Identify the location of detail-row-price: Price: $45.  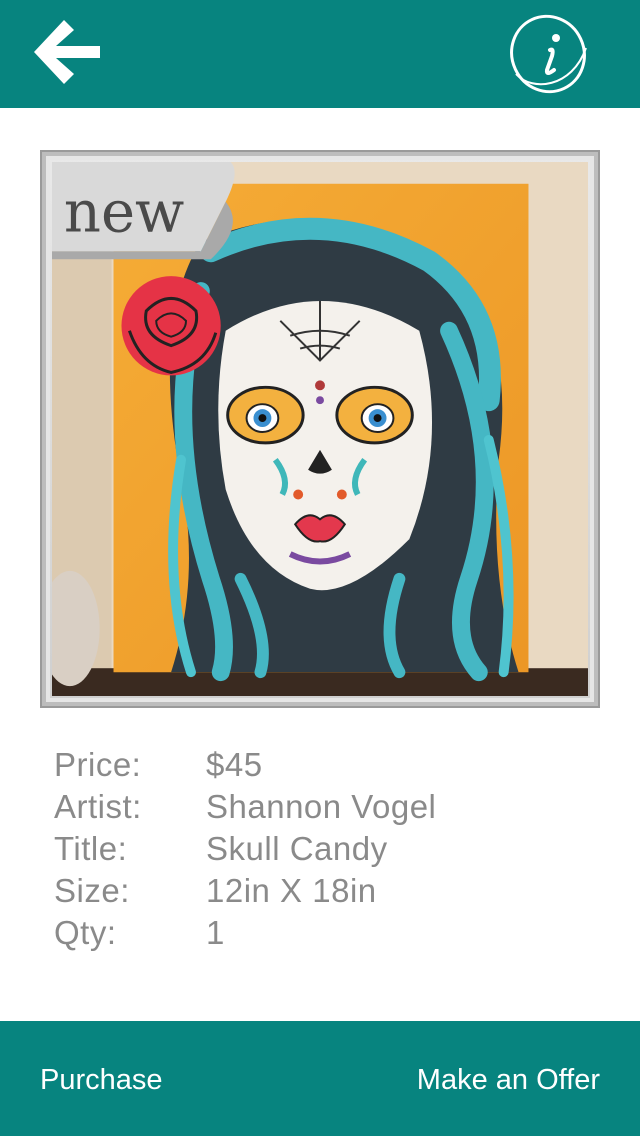
(324, 765).